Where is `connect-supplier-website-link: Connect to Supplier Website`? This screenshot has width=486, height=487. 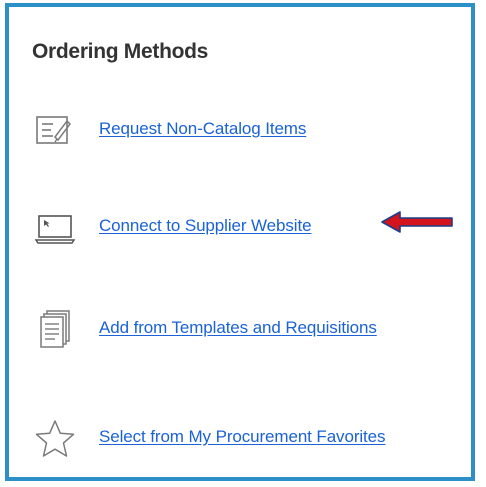 connect-supplier-website-link: Connect to Supplier Website is located at coordinates (205, 226).